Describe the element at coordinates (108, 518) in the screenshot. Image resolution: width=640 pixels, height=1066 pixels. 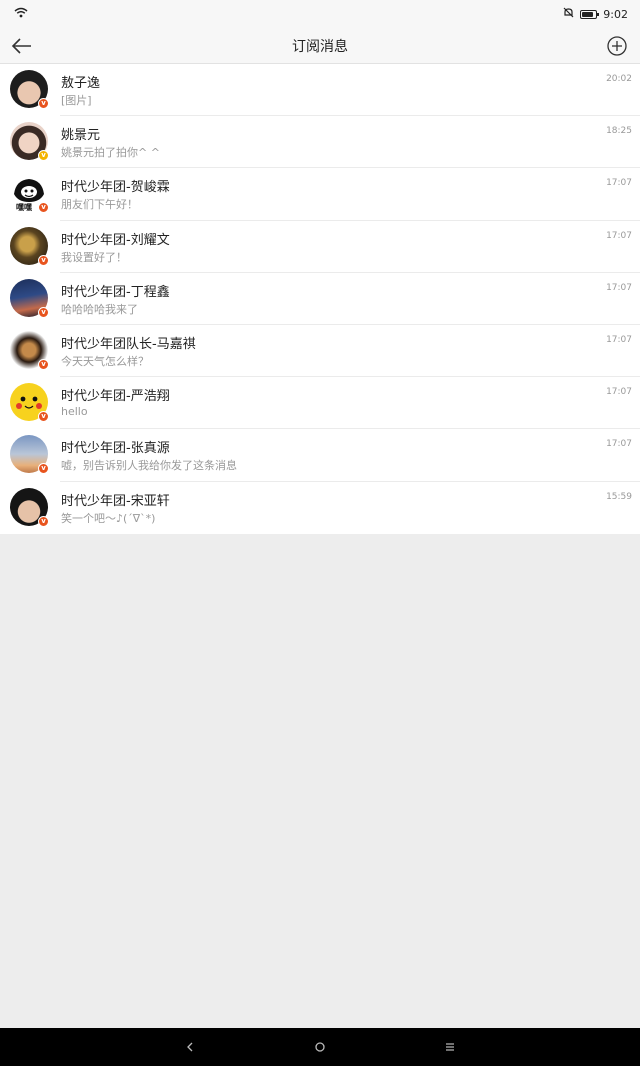
I see `message-preview: 笑一个吧～♪(´∇`*)` at that location.